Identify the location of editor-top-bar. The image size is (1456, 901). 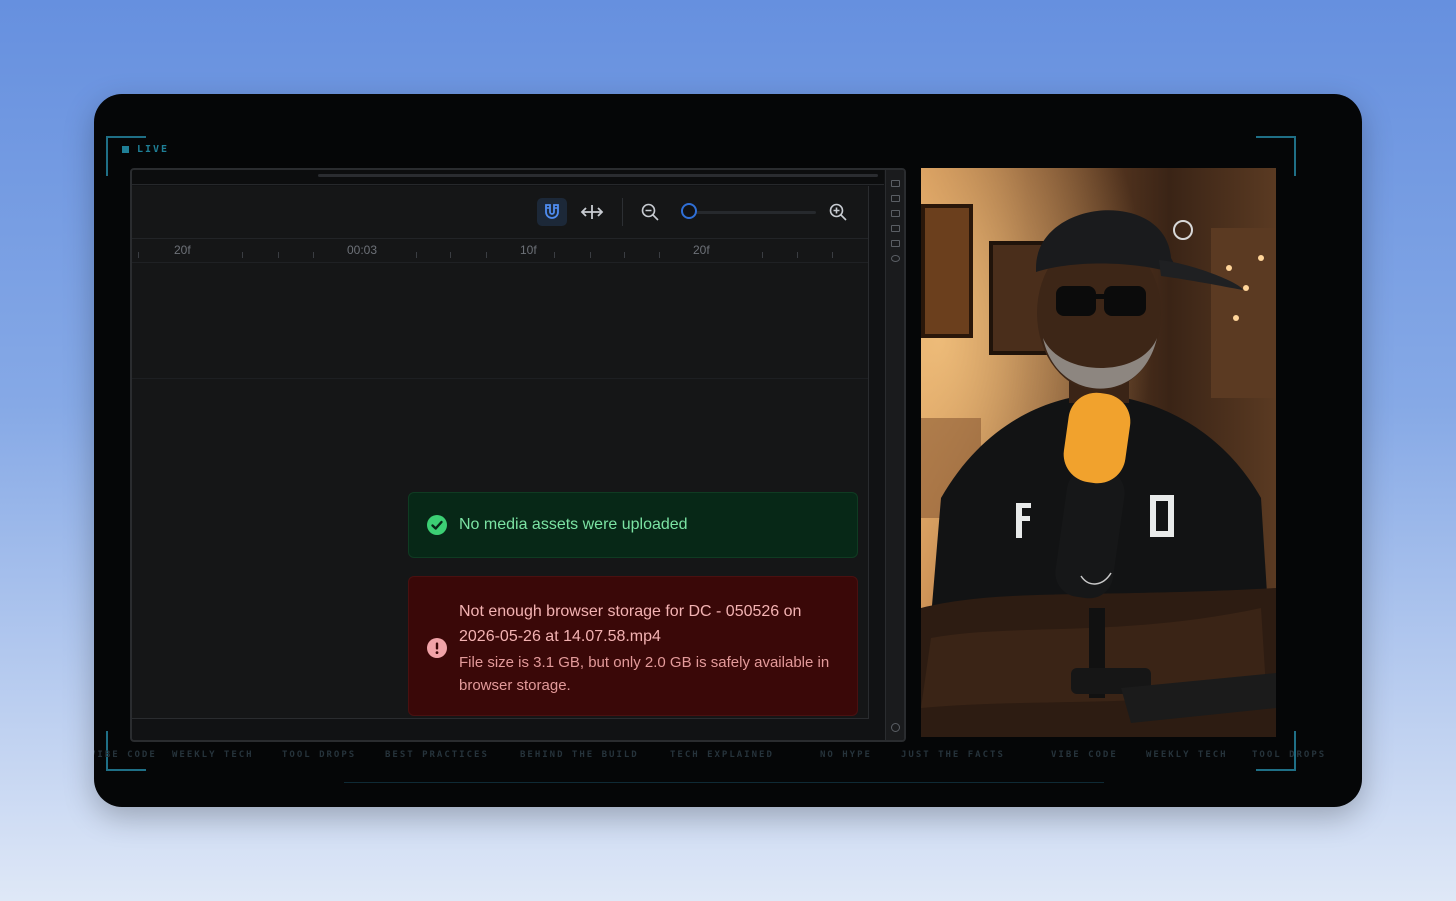
(508, 177).